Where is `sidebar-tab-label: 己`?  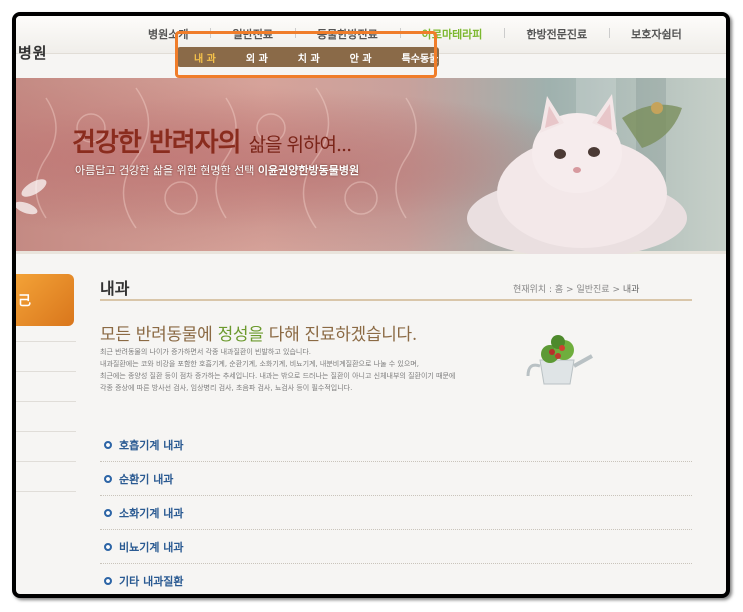
sidebar-tab-label: 己 is located at coordinates (25, 301).